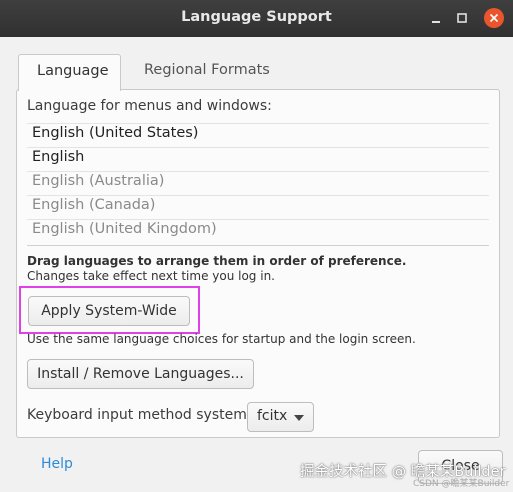 Image resolution: width=513 pixels, height=492 pixels. I want to click on tab-language: Language, so click(69, 72).